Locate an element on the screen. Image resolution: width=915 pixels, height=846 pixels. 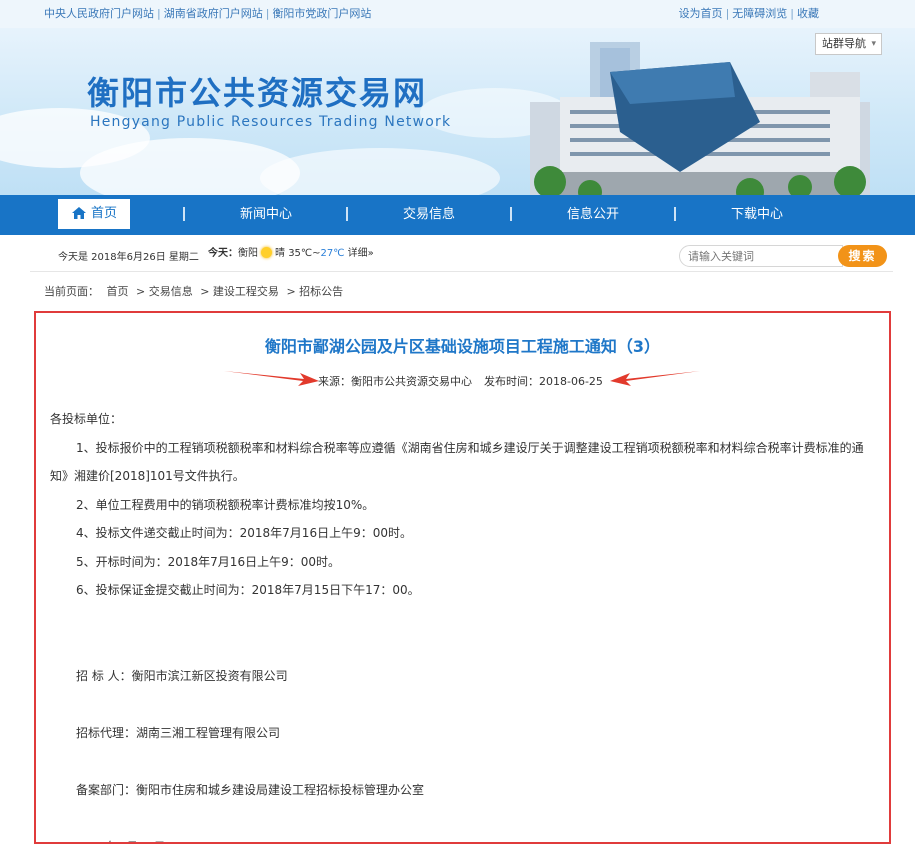
tender-agent: 招标代理：湖南三湘工程管理有限公司 is located at coordinates (178, 732).